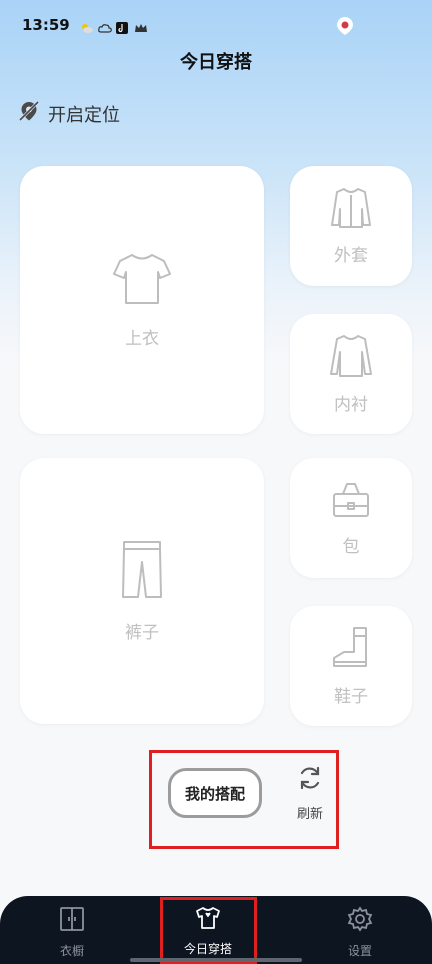 The height and width of the screenshot is (964, 432). Describe the element at coordinates (142, 572) in the screenshot. I see `pants-icon` at that location.